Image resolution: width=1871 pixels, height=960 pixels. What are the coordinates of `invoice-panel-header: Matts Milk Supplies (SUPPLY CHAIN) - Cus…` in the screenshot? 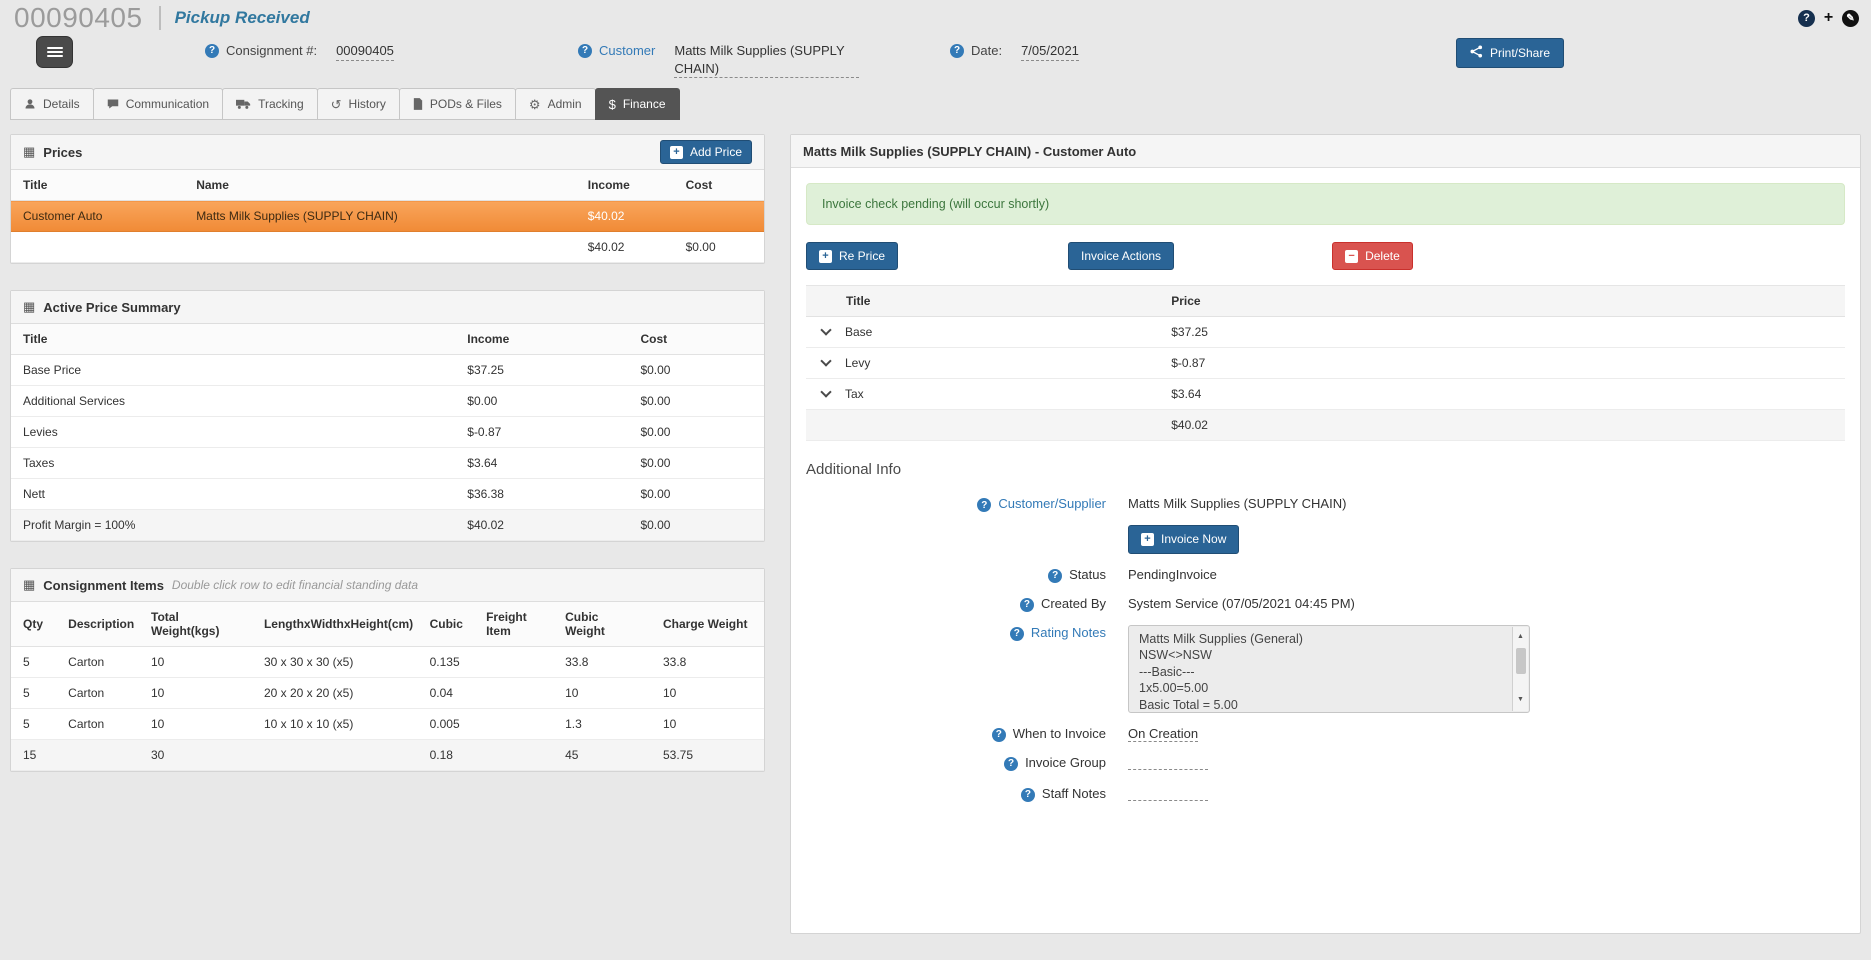 It's located at (1325, 151).